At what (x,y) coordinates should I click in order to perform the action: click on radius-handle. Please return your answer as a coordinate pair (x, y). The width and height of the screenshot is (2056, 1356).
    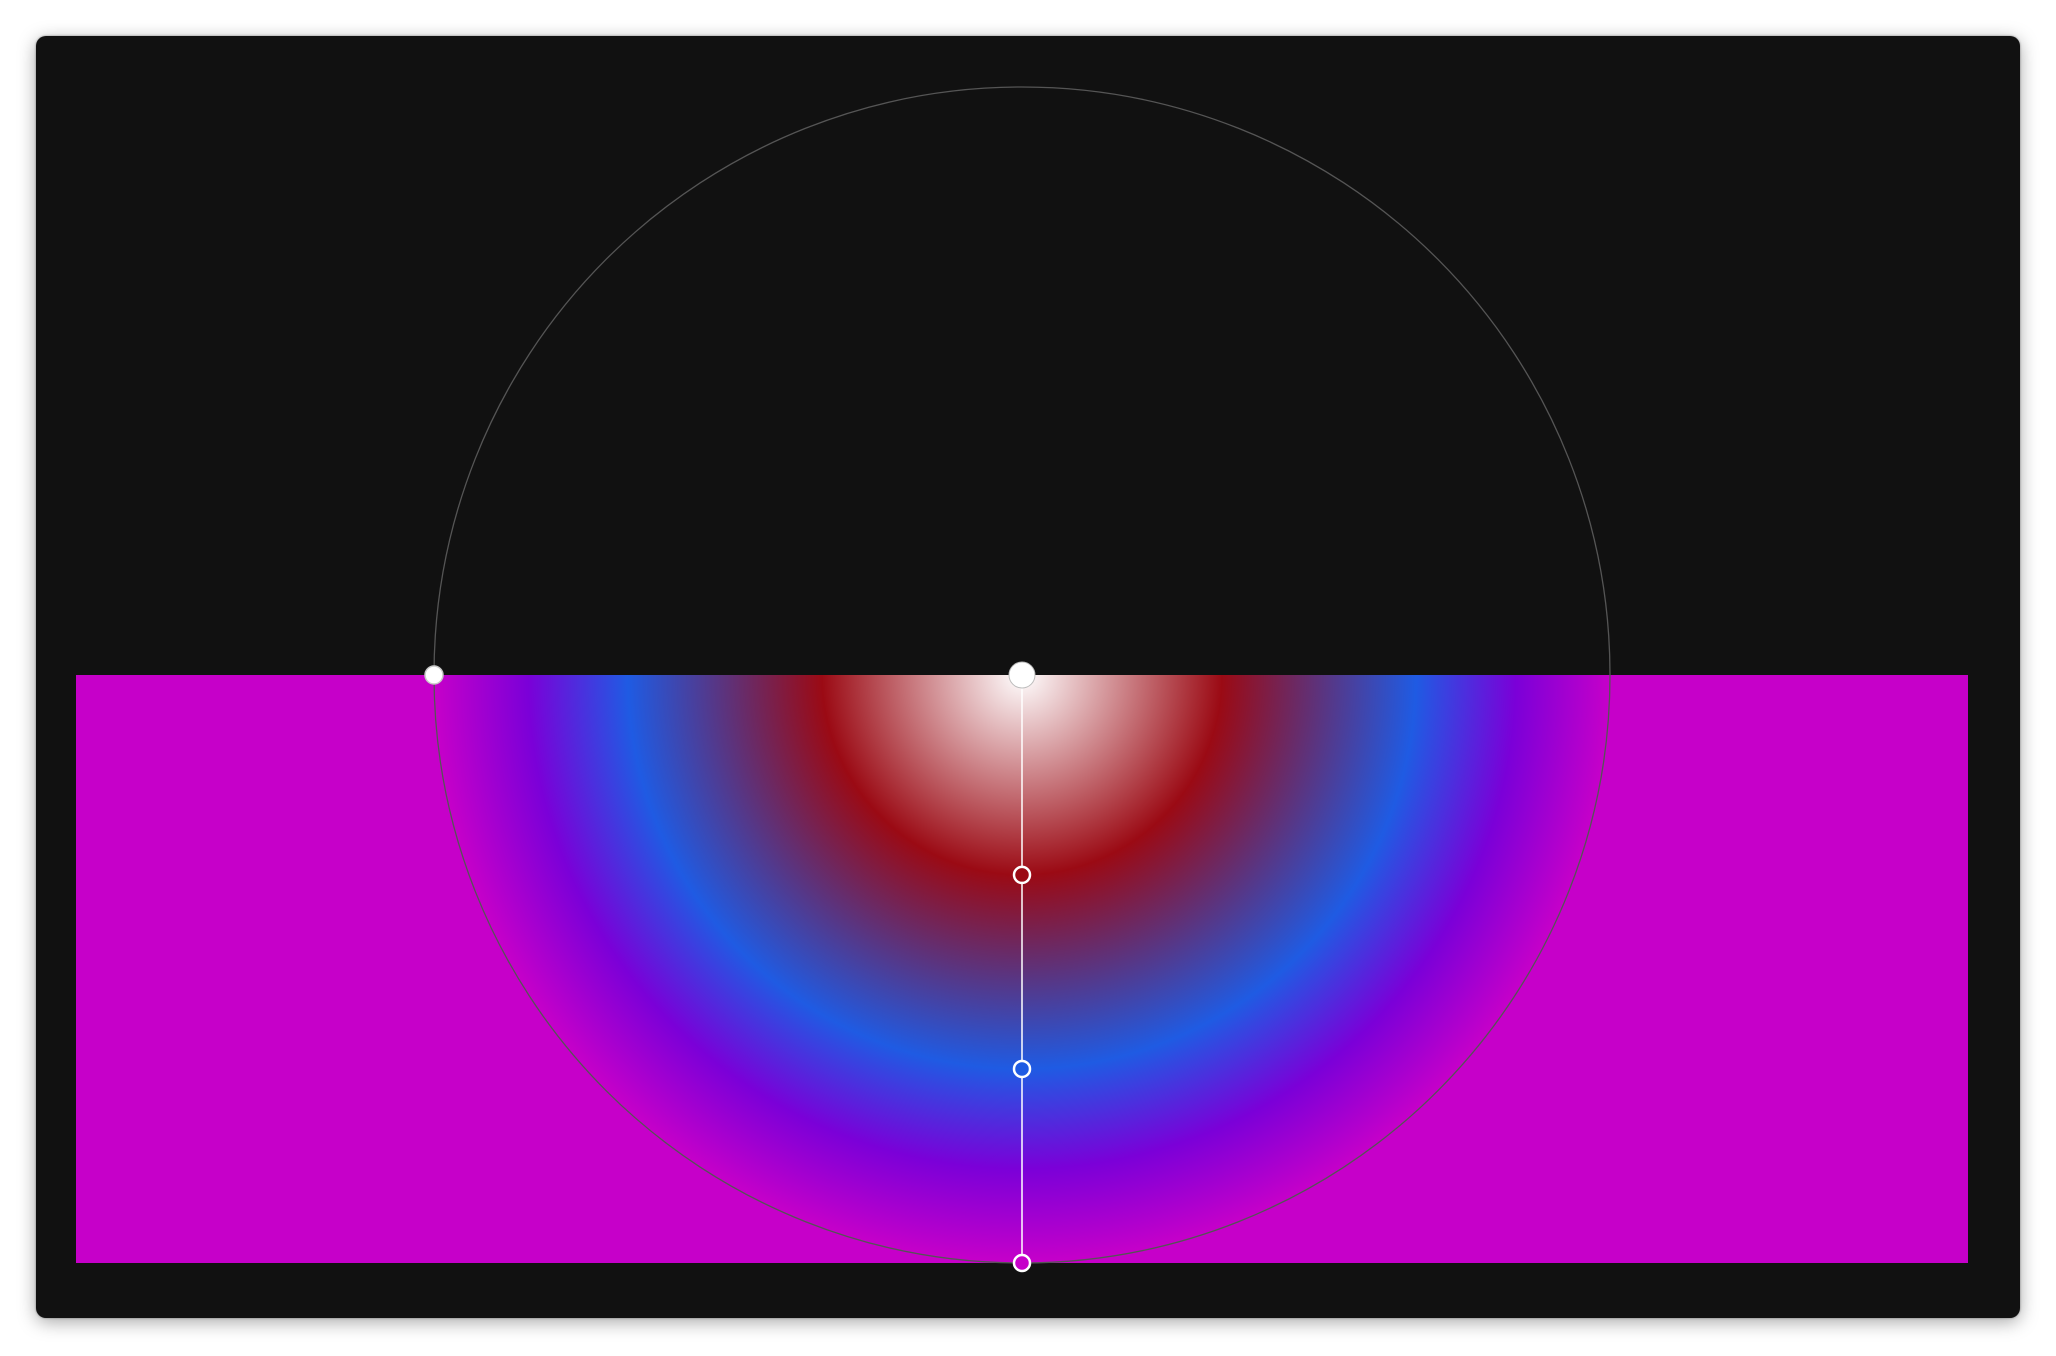
    Looking at the image, I should click on (434, 675).